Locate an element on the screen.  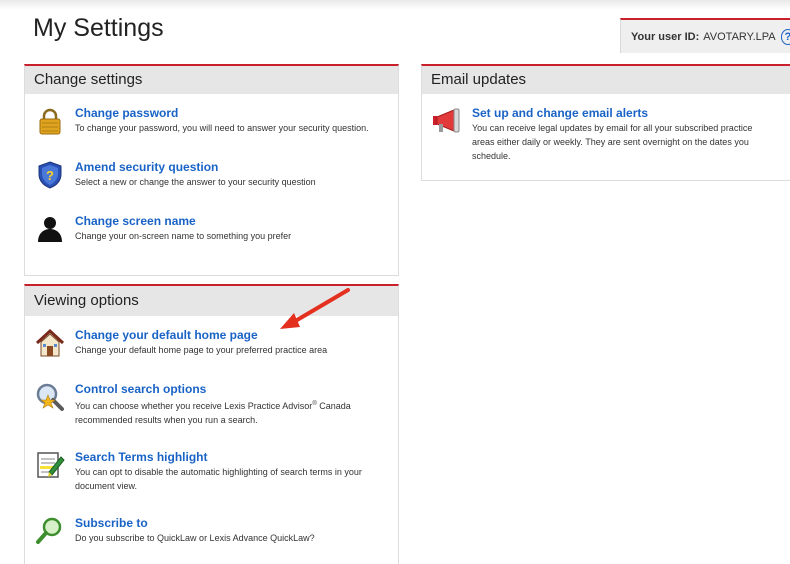
default-home-link: Change your default home page is located at coordinates (166, 335).